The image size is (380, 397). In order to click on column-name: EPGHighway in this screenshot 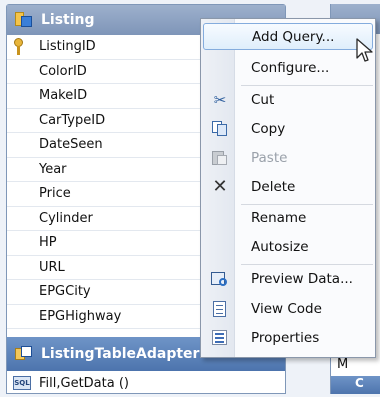, I will do `click(80, 316)`.